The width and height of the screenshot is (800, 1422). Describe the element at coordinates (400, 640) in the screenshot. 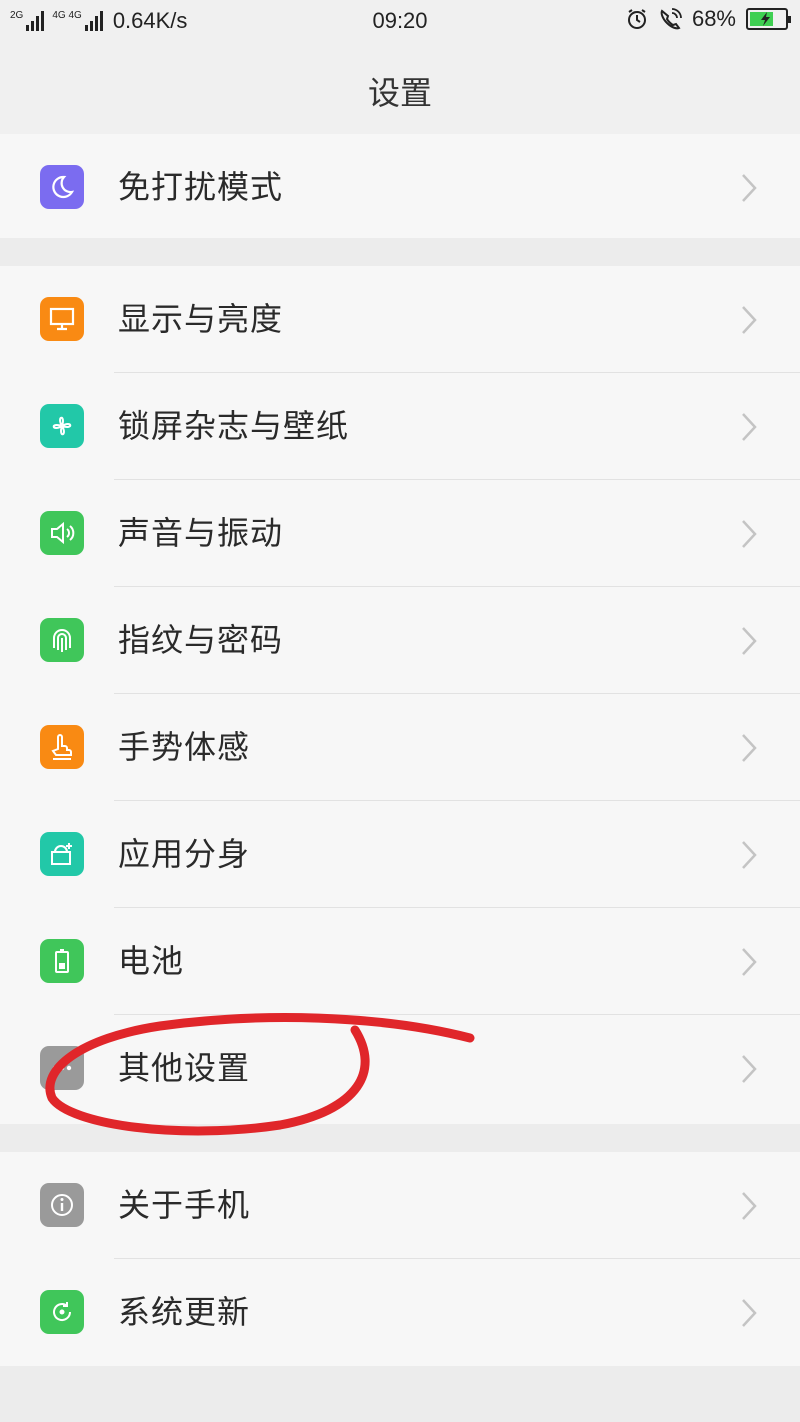

I see `settings-item-fingerprint-password: 指纹与密码` at that location.